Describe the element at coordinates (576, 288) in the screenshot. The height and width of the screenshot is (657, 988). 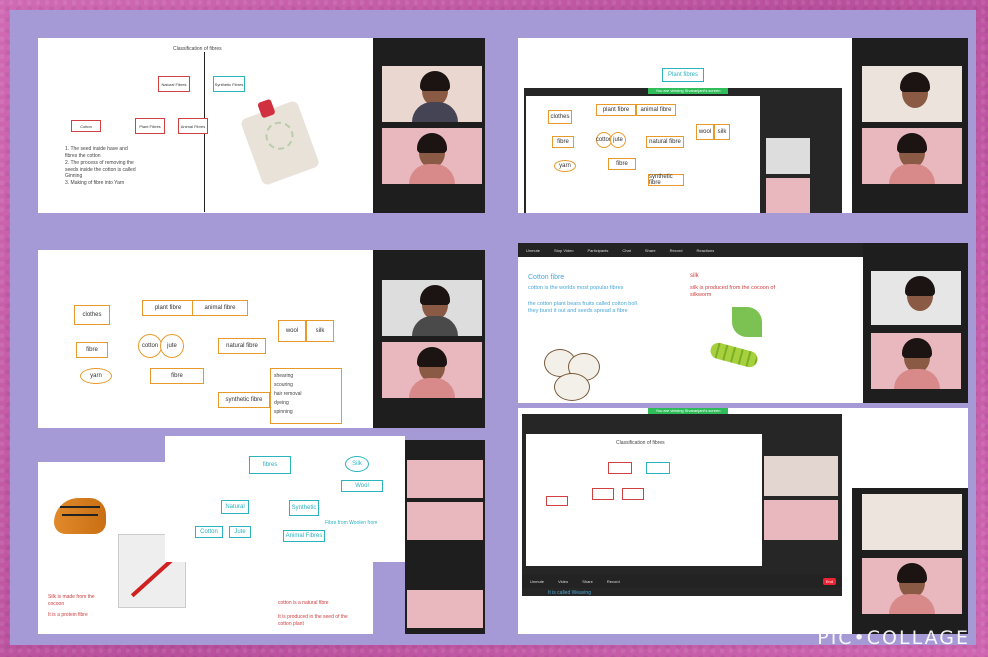
I see `cotton-body-1: cotton is the worlds most popular fibres` at that location.